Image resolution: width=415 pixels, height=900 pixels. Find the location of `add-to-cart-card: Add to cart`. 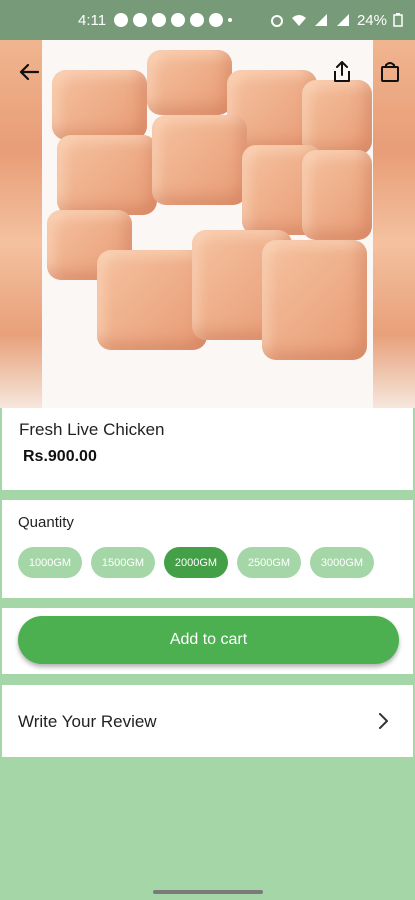

add-to-cart-card: Add to cart is located at coordinates (207, 641).